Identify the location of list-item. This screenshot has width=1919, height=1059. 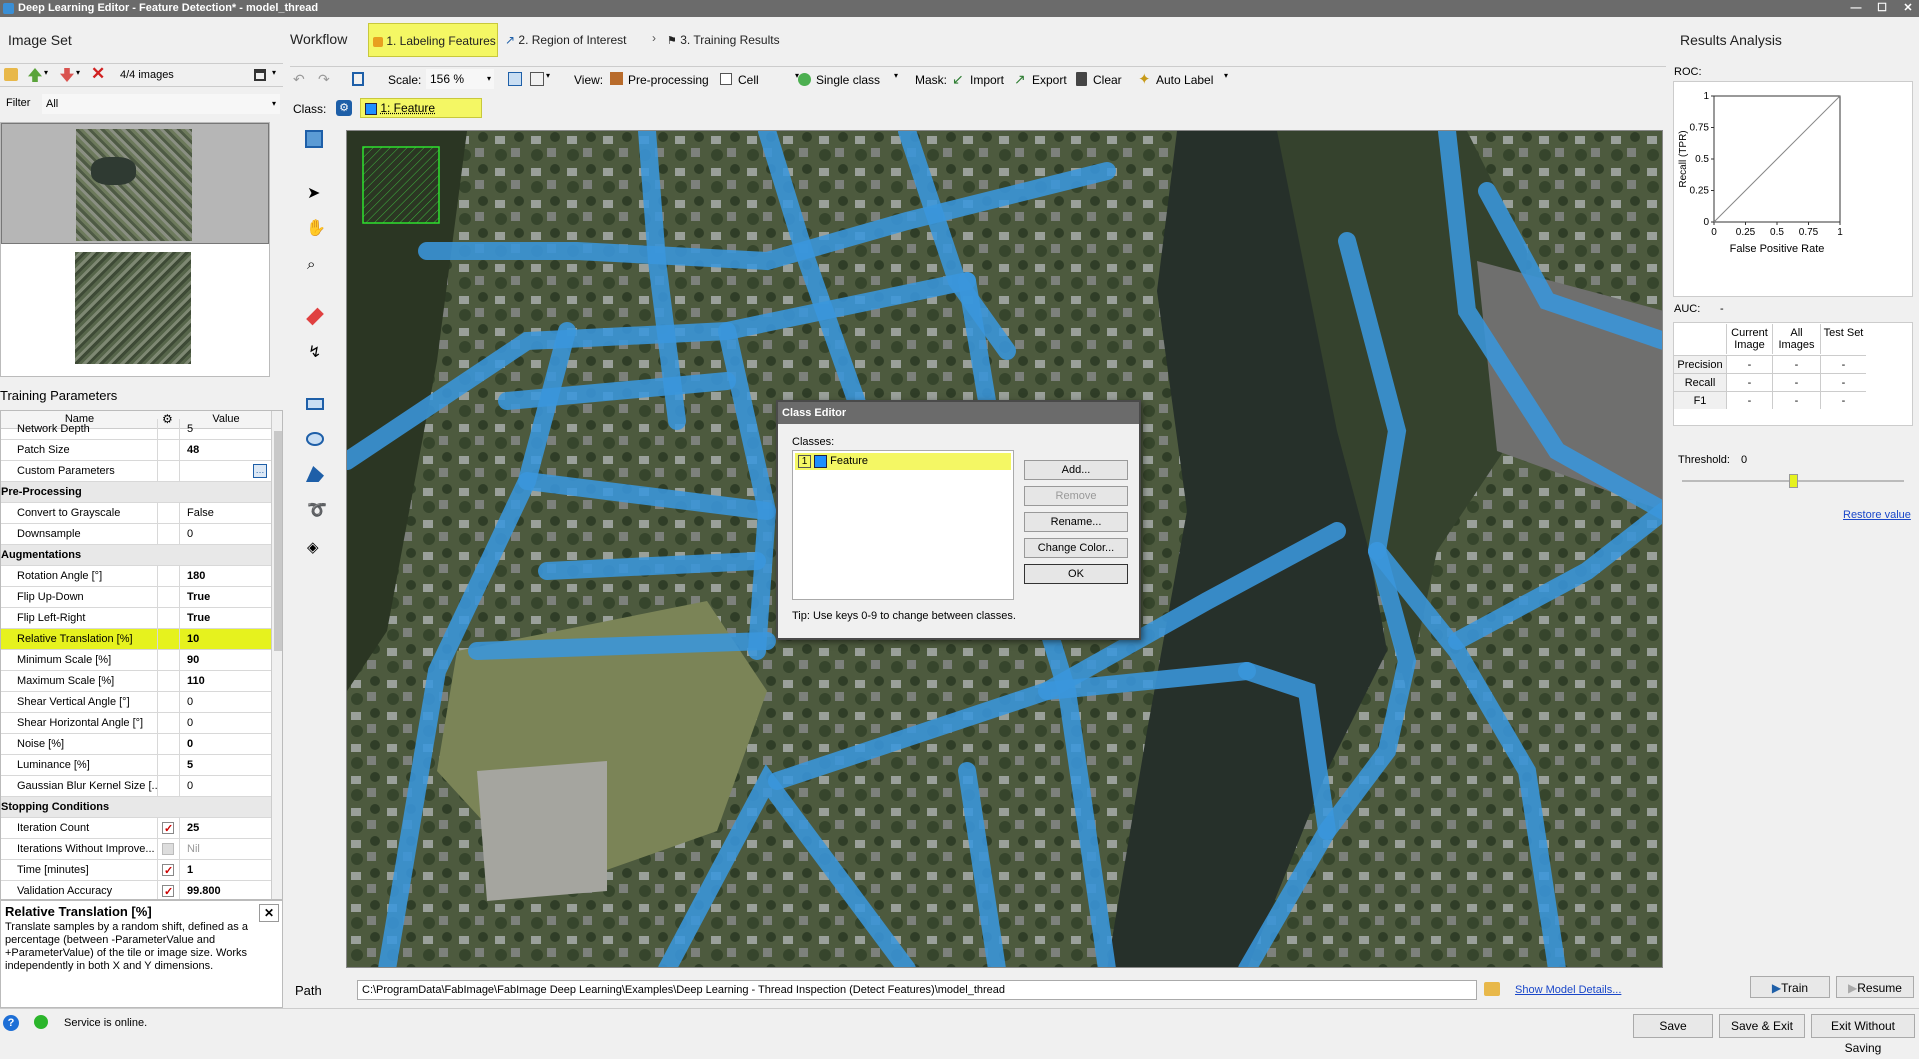
(135, 183).